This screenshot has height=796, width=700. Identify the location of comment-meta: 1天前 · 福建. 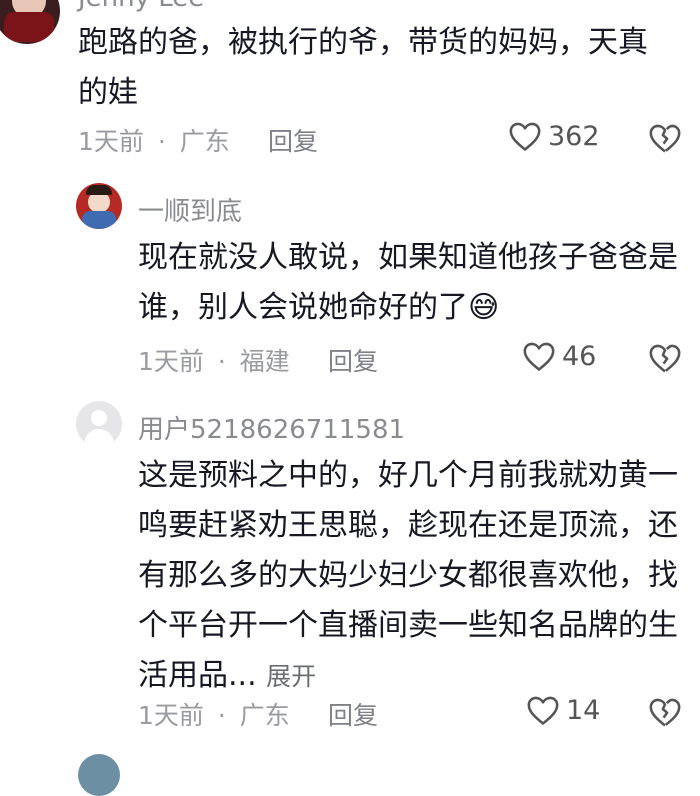
(214, 360).